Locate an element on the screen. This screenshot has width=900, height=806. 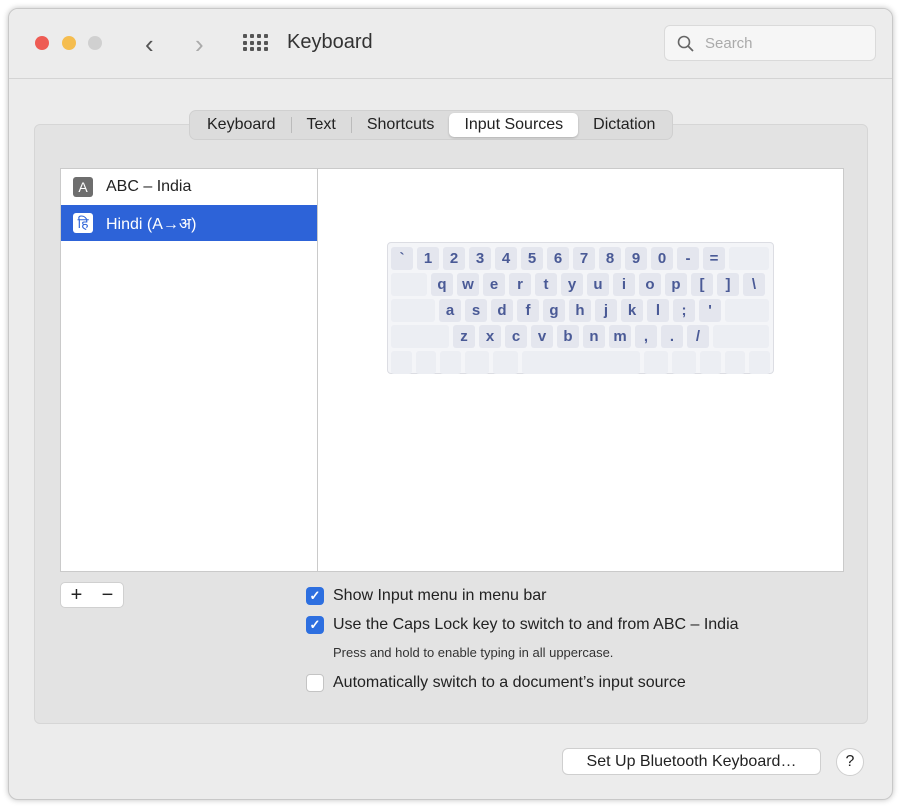
zoom-button is located at coordinates (95, 43).